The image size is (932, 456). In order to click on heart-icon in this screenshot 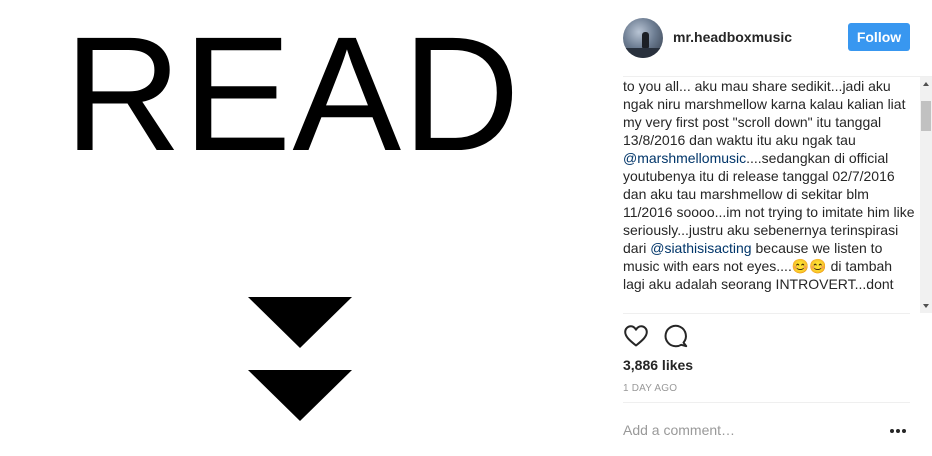, I will do `click(636, 336)`.